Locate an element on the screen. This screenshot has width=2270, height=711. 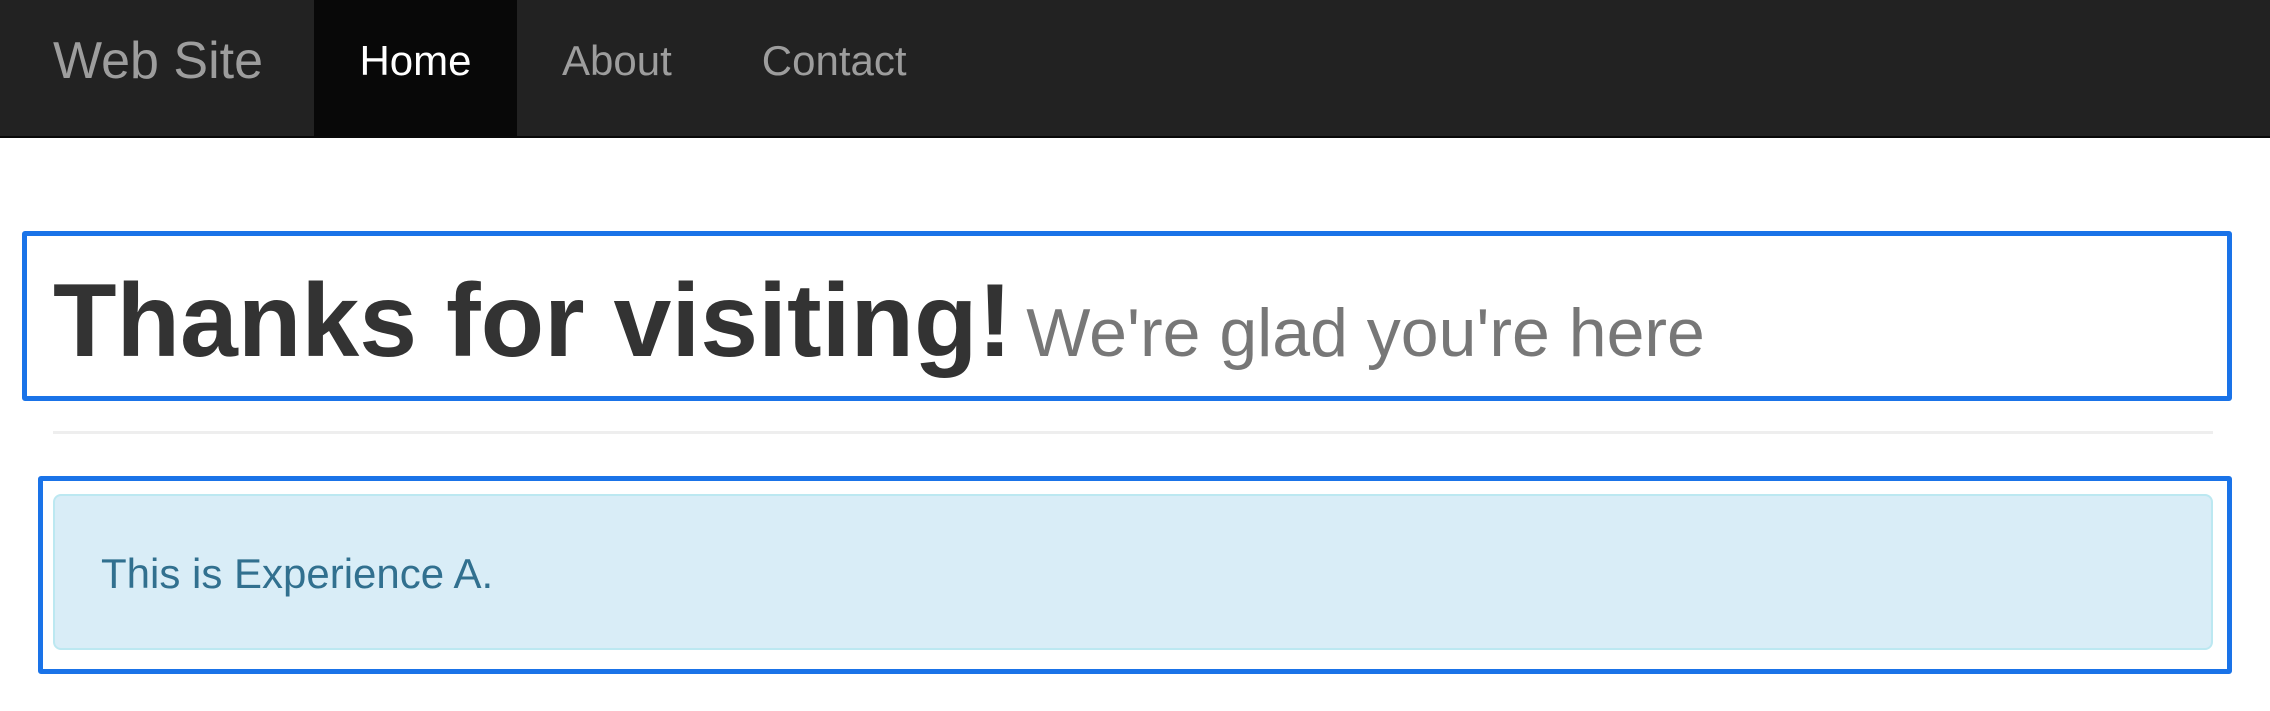
page-title: Thanks for visiting! is located at coordinates (533, 321).